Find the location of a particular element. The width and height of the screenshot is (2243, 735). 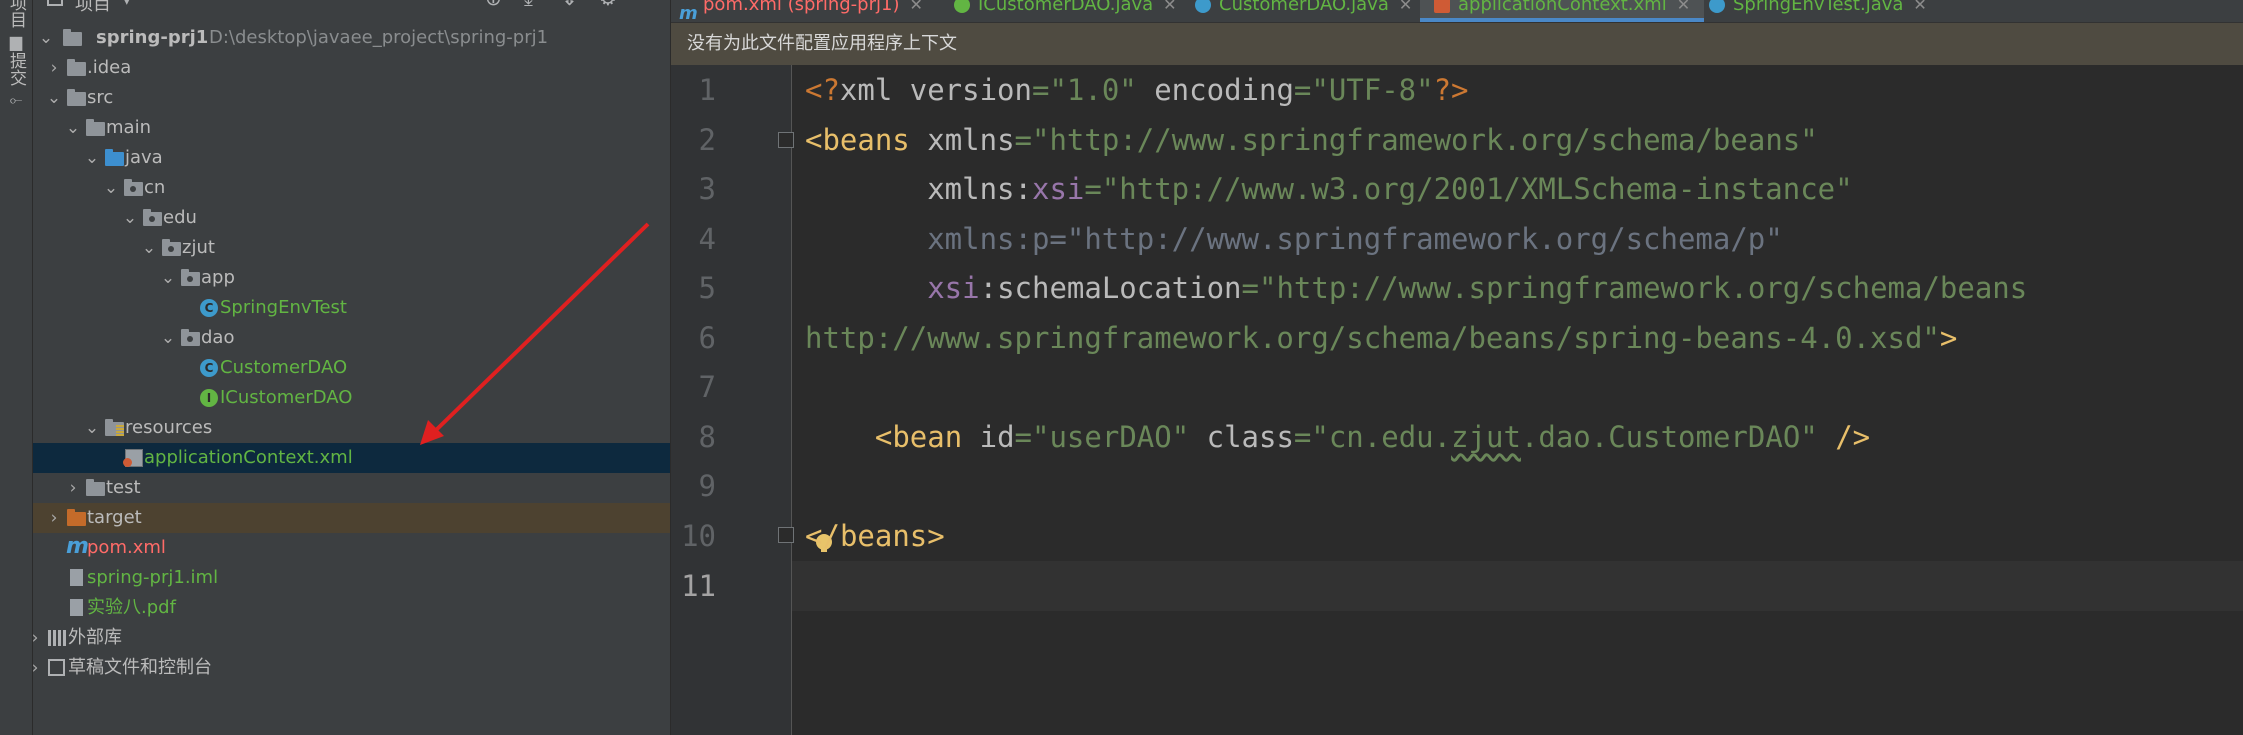

tree-row-pom: m pom.xml is located at coordinates (351, 548).